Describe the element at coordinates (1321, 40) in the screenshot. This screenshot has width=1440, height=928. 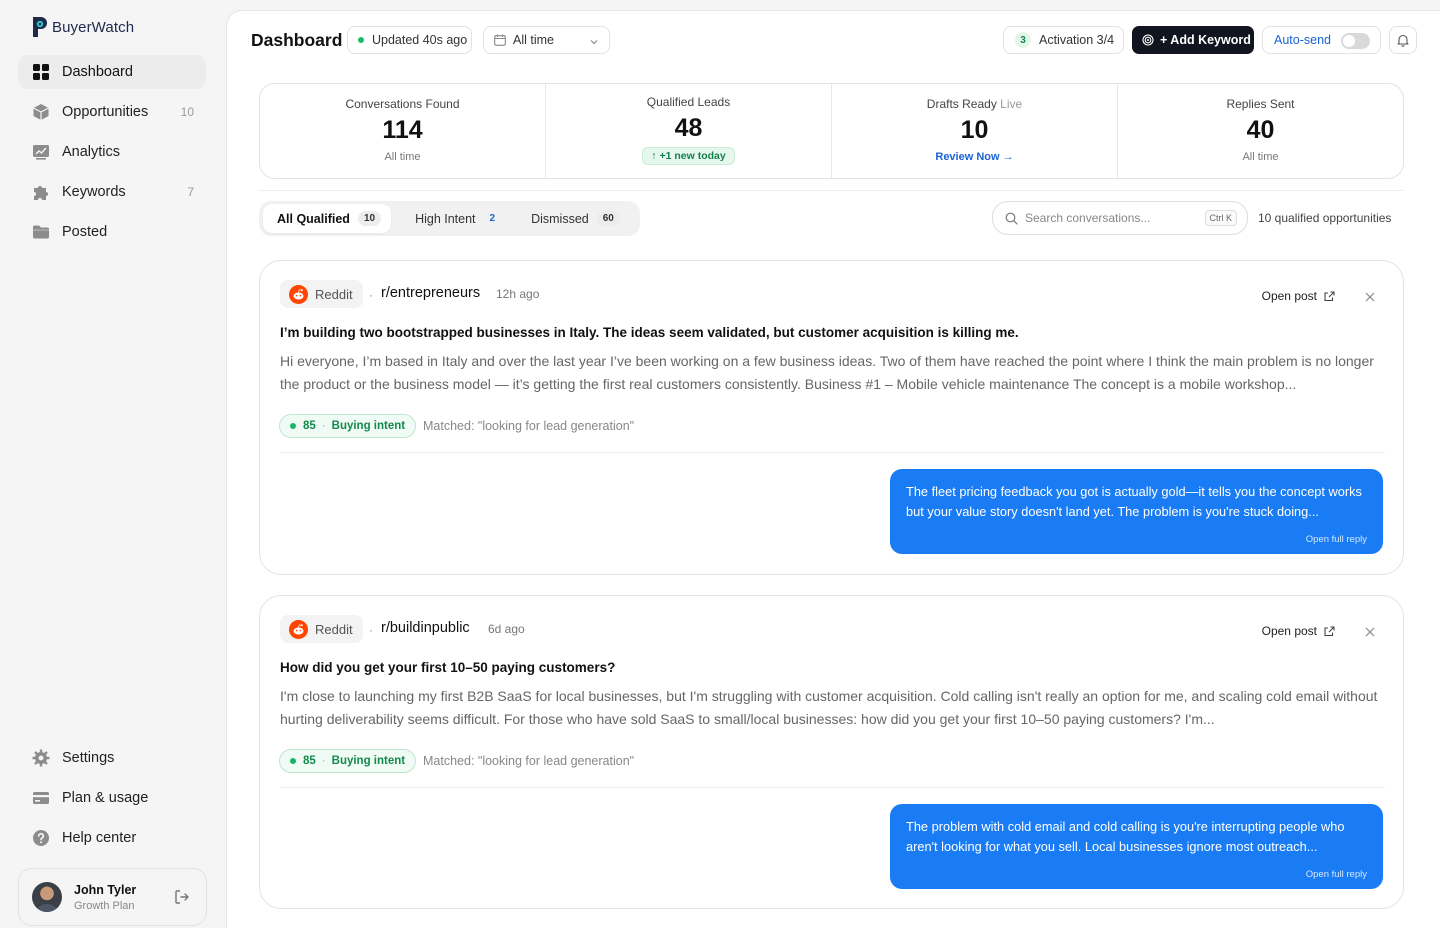
I see `autosend-toggle: Auto-send` at that location.